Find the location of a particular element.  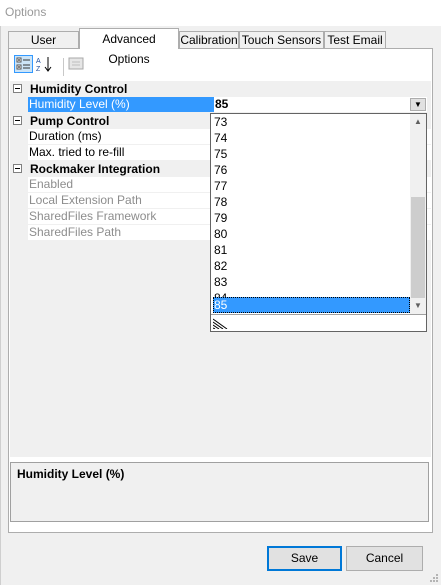

tab-label: Advanced Options is located at coordinates (129, 49).